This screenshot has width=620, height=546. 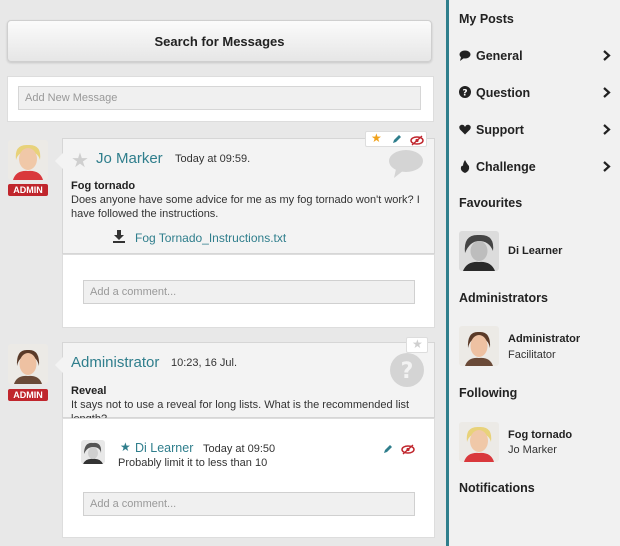 What do you see at coordinates (497, 488) in the screenshot?
I see `notifications-heading: Notifications` at bounding box center [497, 488].